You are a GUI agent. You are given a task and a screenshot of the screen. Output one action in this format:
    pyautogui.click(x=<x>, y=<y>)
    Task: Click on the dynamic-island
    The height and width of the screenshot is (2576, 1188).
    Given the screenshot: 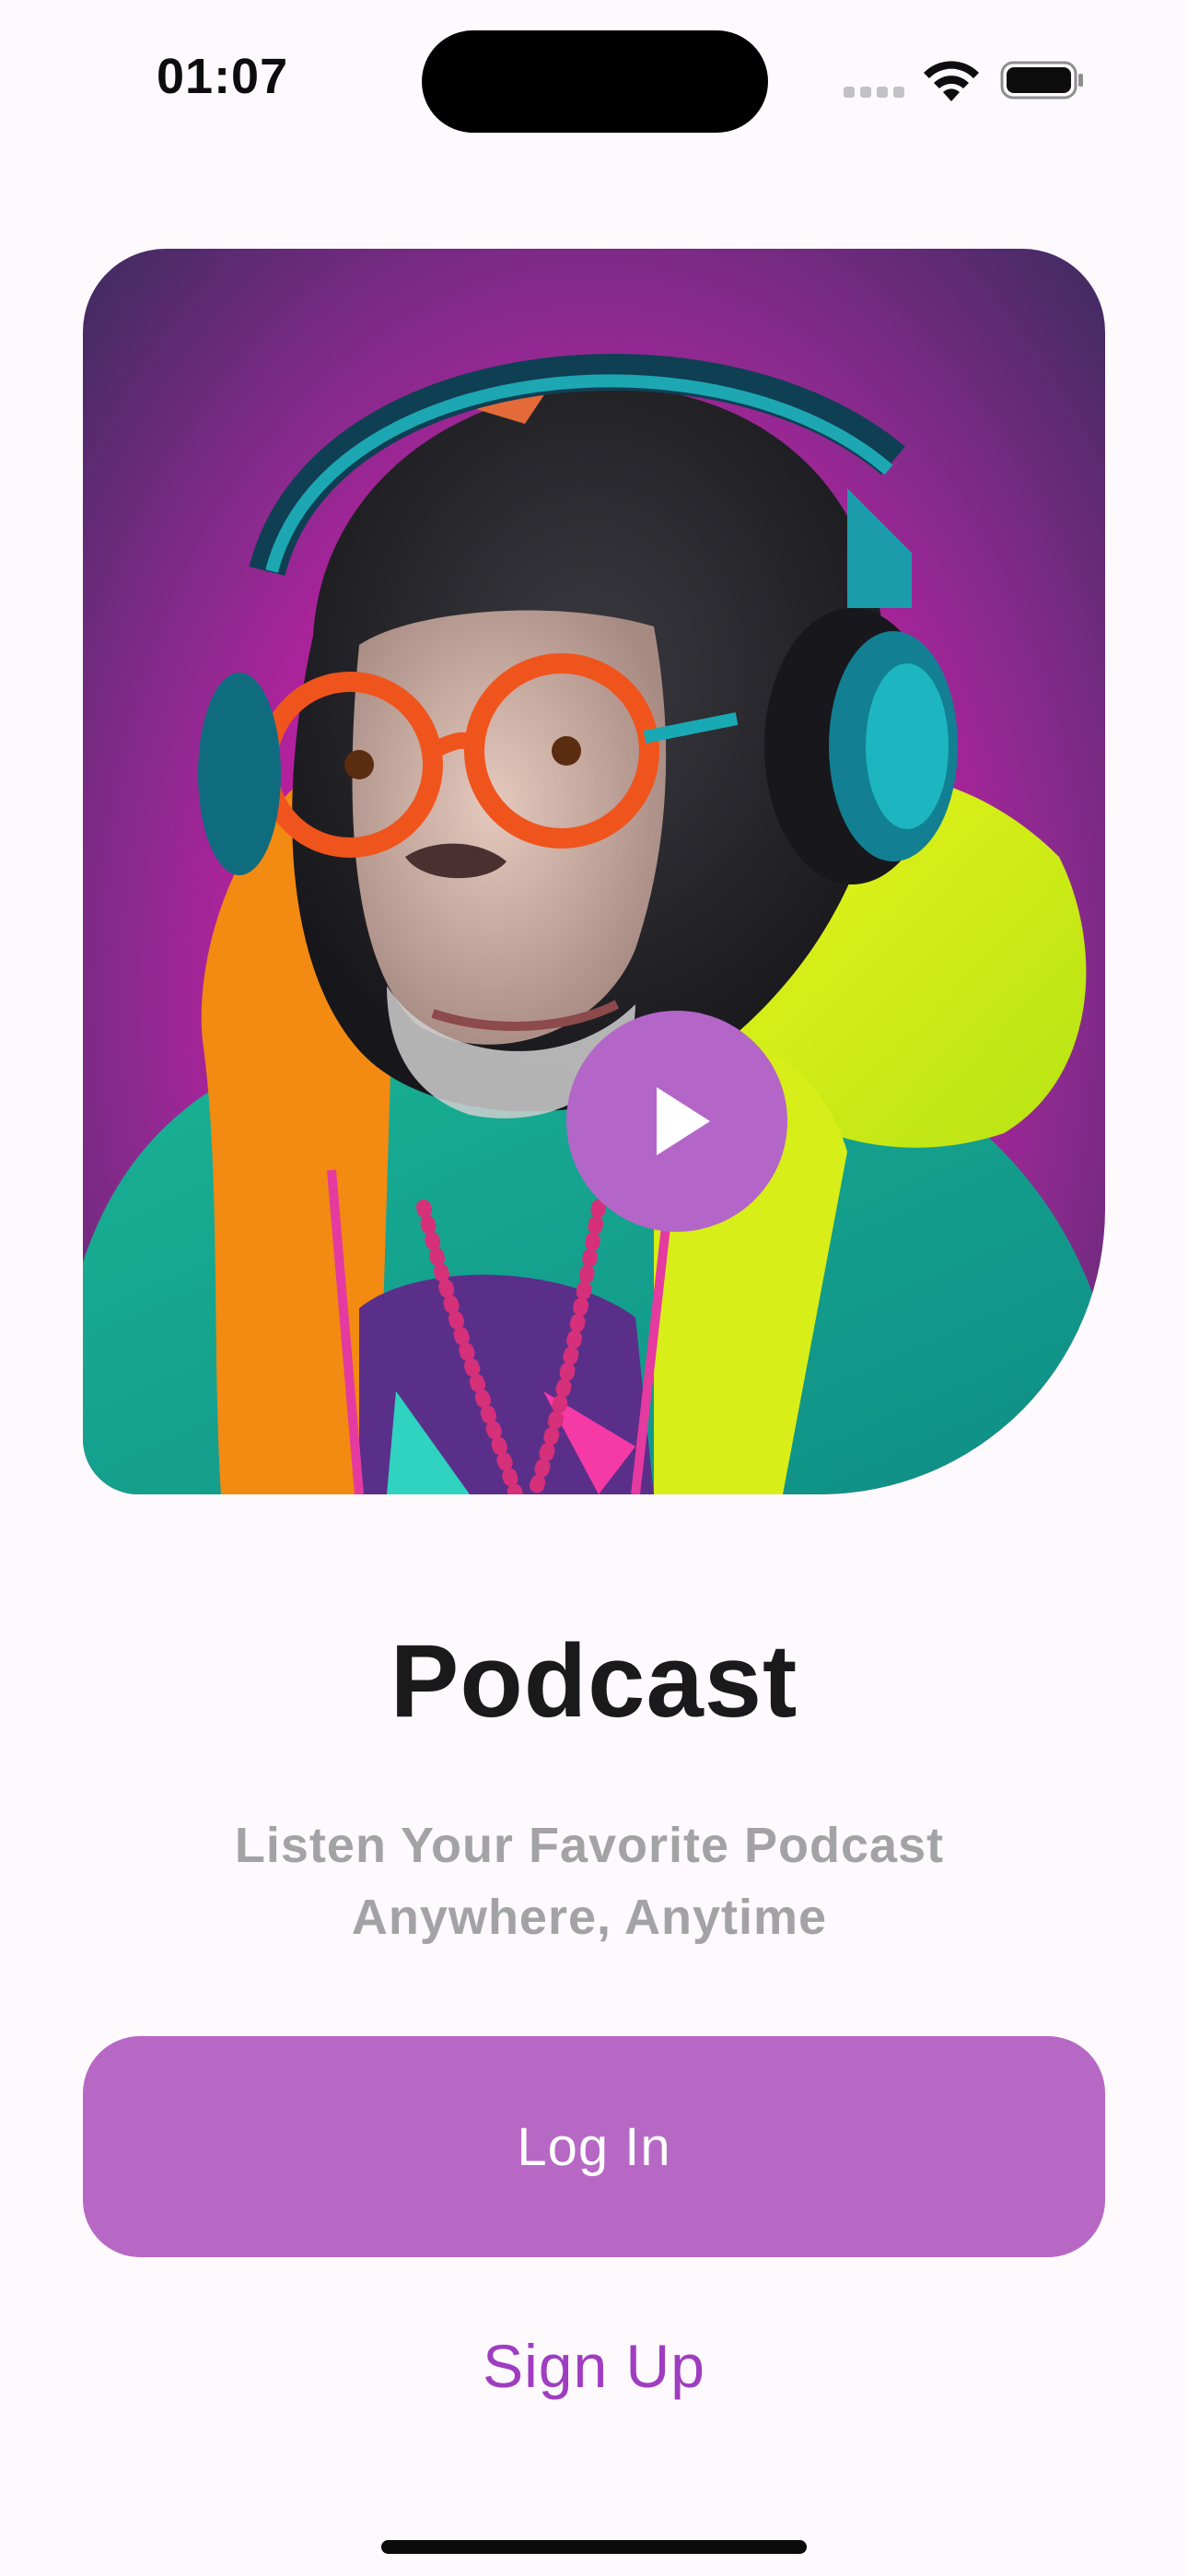 What is the action you would take?
    pyautogui.click(x=595, y=81)
    